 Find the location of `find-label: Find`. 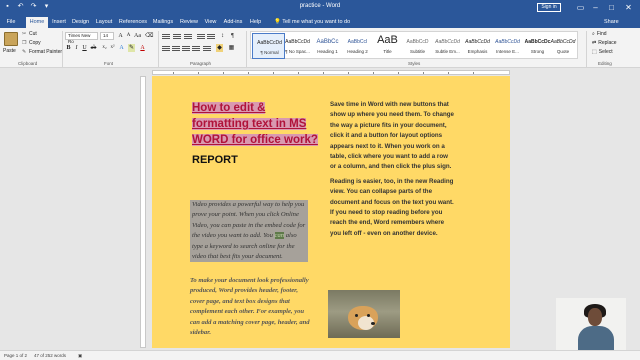

find-label: Find is located at coordinates (601, 34).